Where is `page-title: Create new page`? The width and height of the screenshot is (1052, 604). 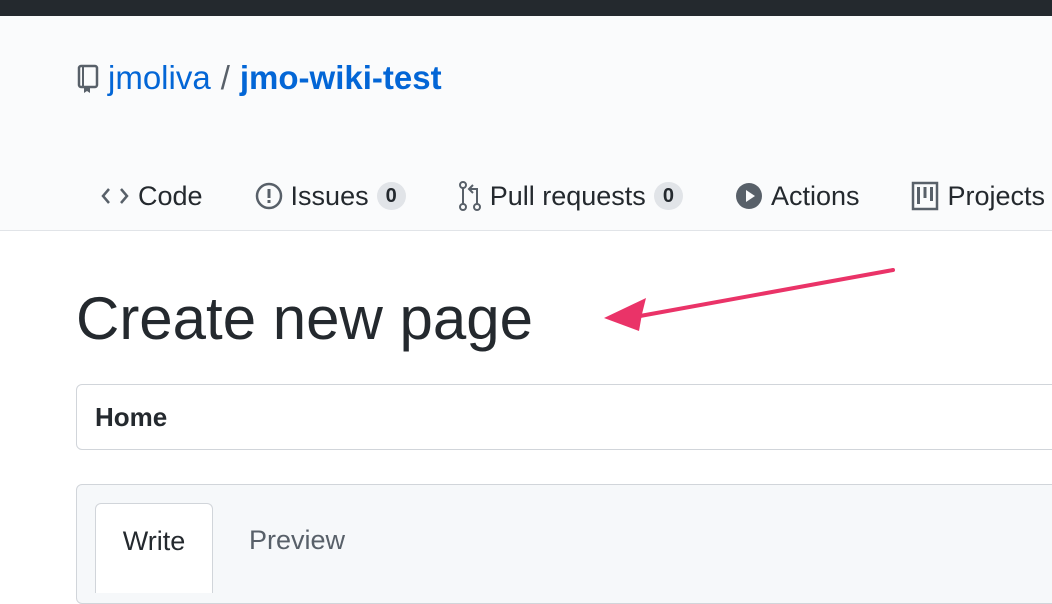 page-title: Create new page is located at coordinates (304, 318).